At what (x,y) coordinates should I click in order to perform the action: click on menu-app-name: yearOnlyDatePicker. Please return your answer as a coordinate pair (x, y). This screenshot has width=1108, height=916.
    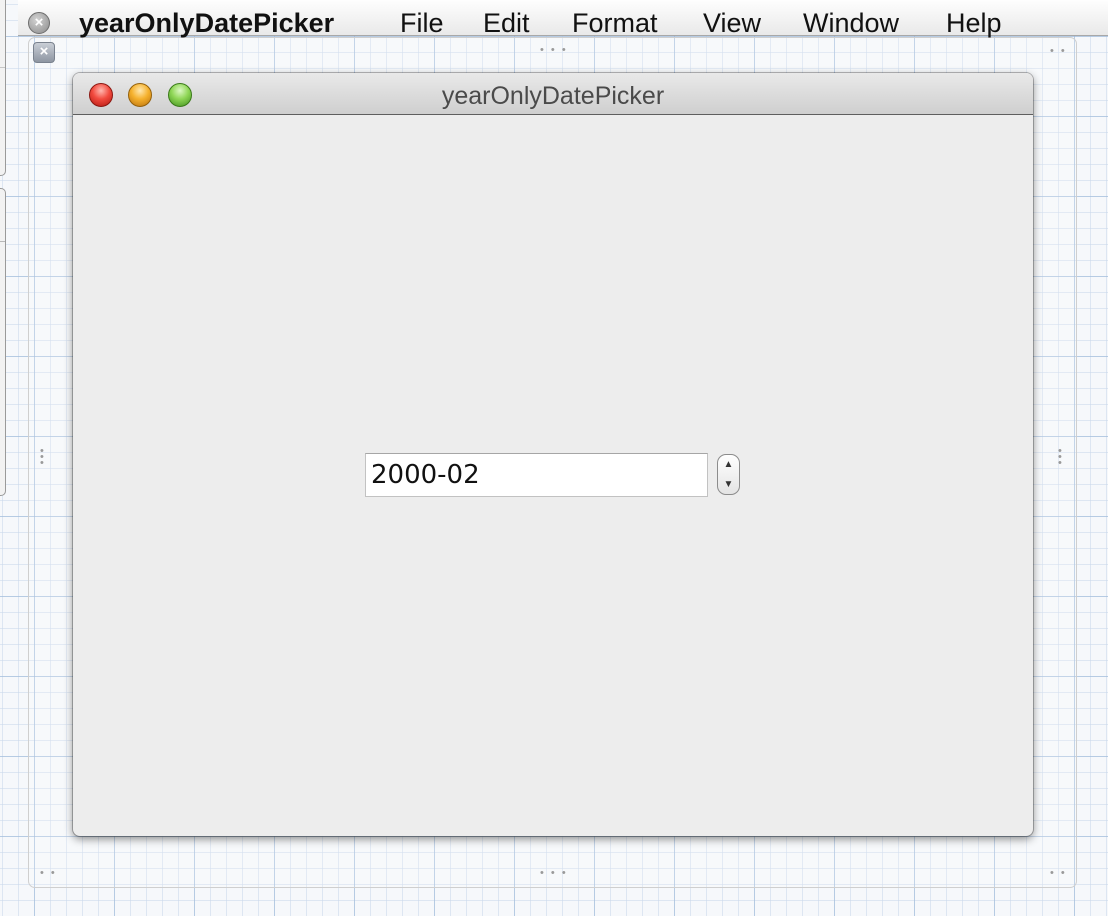
    Looking at the image, I should click on (206, 23).